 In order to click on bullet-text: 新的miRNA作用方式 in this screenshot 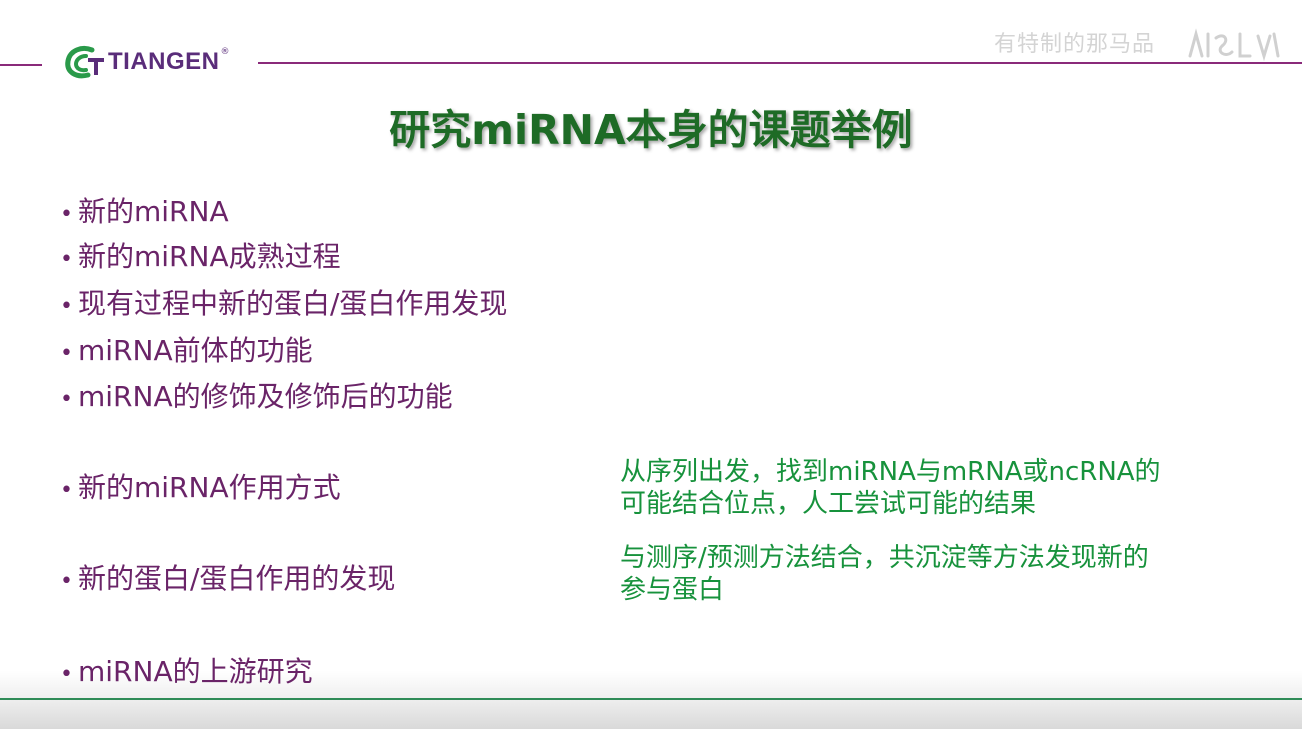, I will do `click(209, 487)`.